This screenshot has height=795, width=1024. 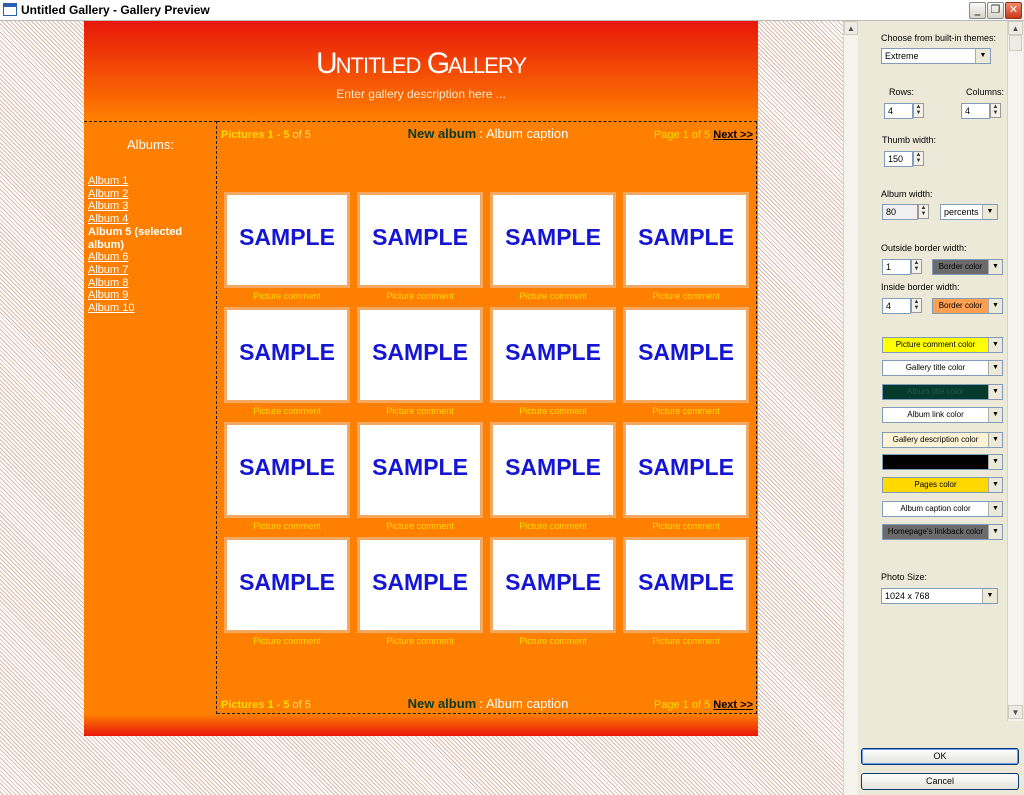 What do you see at coordinates (967, 267) in the screenshot?
I see `outside-border-color-picker: Border color ▼` at bounding box center [967, 267].